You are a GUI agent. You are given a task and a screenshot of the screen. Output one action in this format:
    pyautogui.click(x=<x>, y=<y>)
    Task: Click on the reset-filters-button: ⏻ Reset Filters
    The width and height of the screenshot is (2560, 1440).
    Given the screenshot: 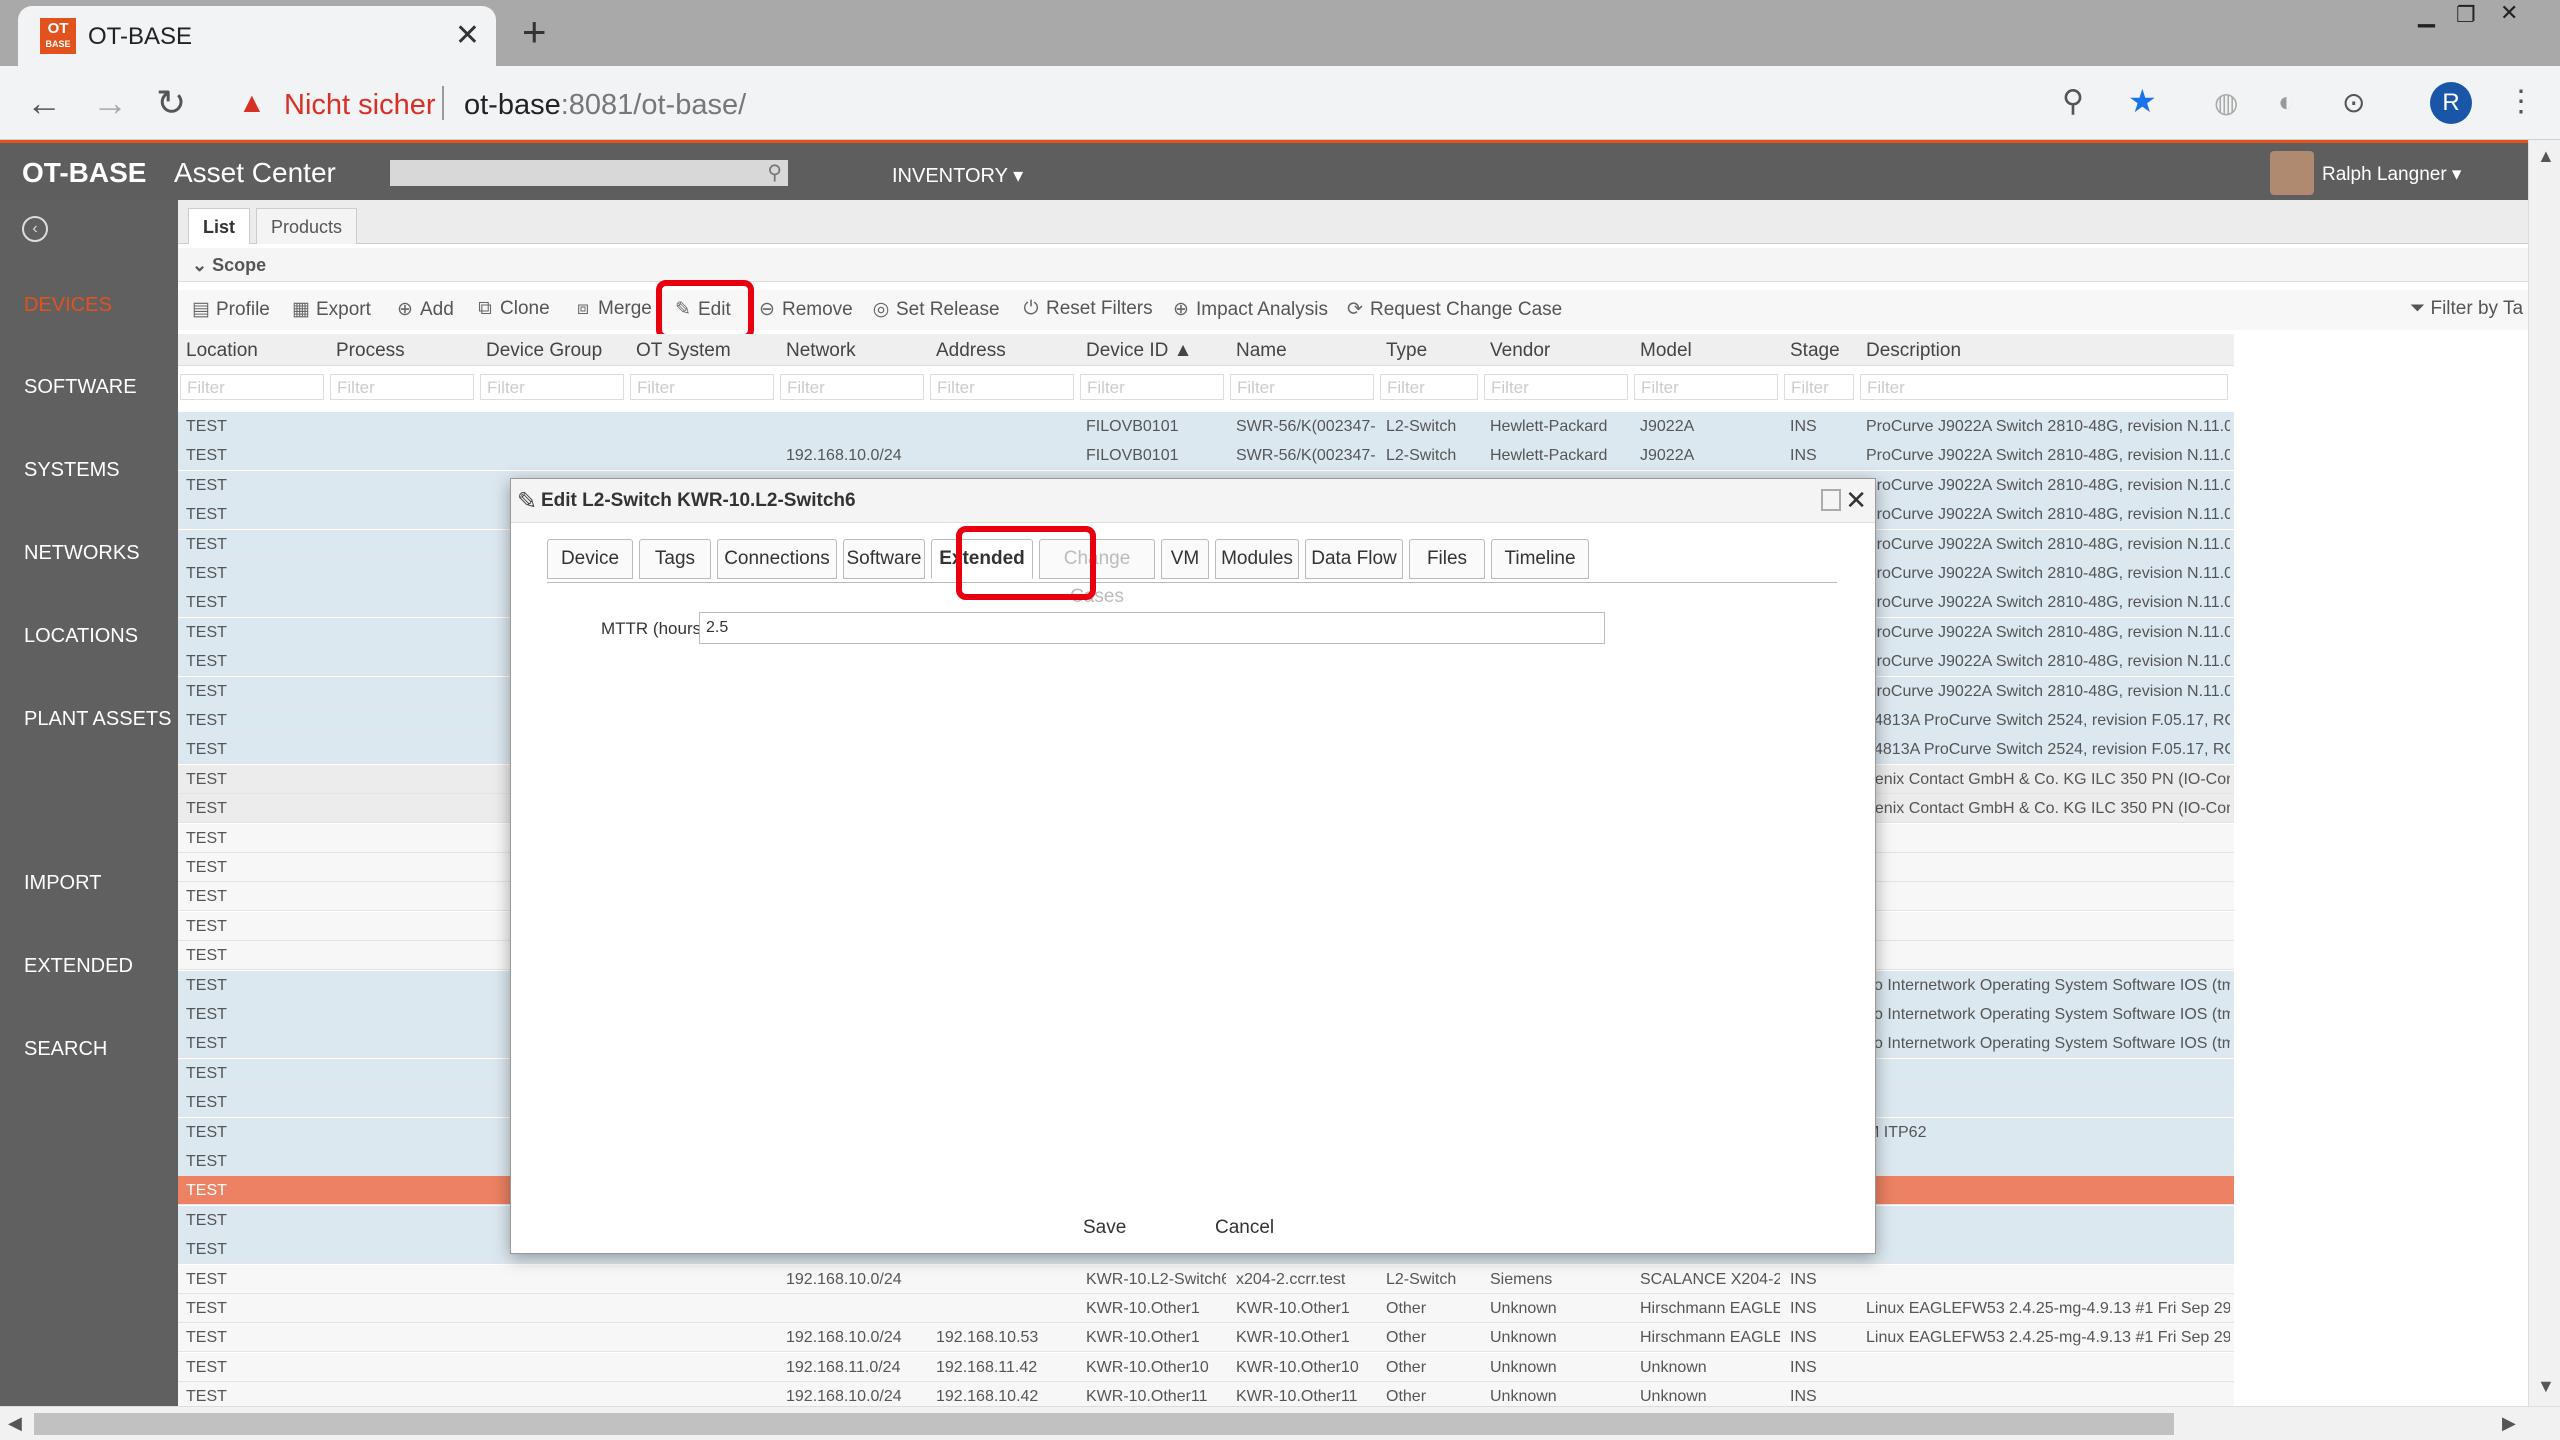 What is the action you would take?
    pyautogui.click(x=1086, y=309)
    